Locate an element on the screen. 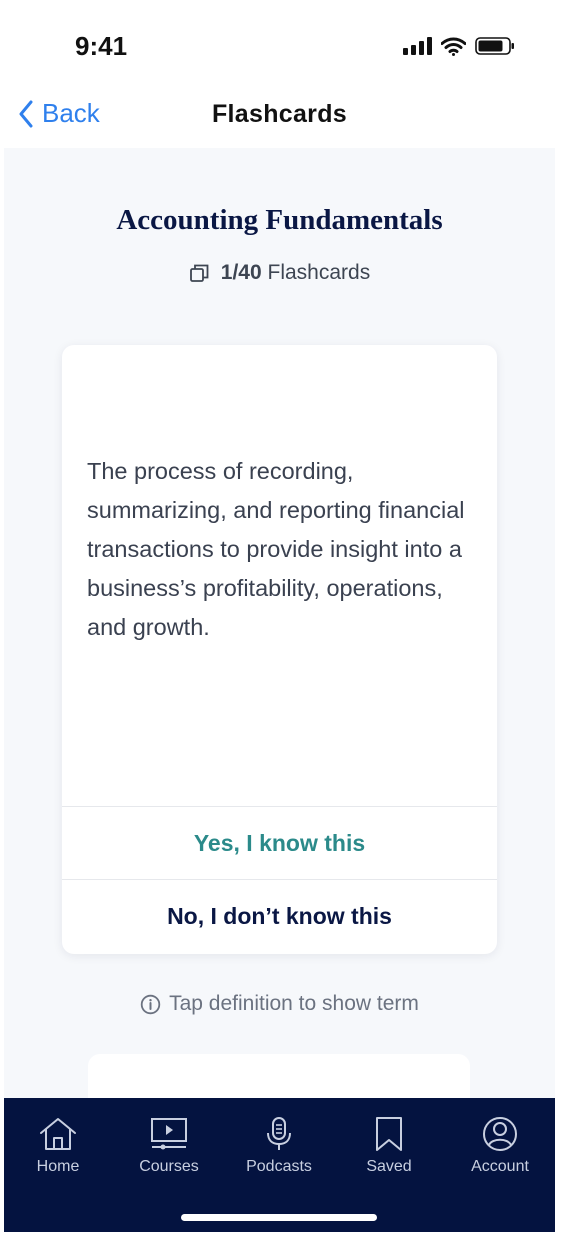 The height and width of the screenshot is (1236, 562). tab-courses-label: Courses is located at coordinates (169, 1166).